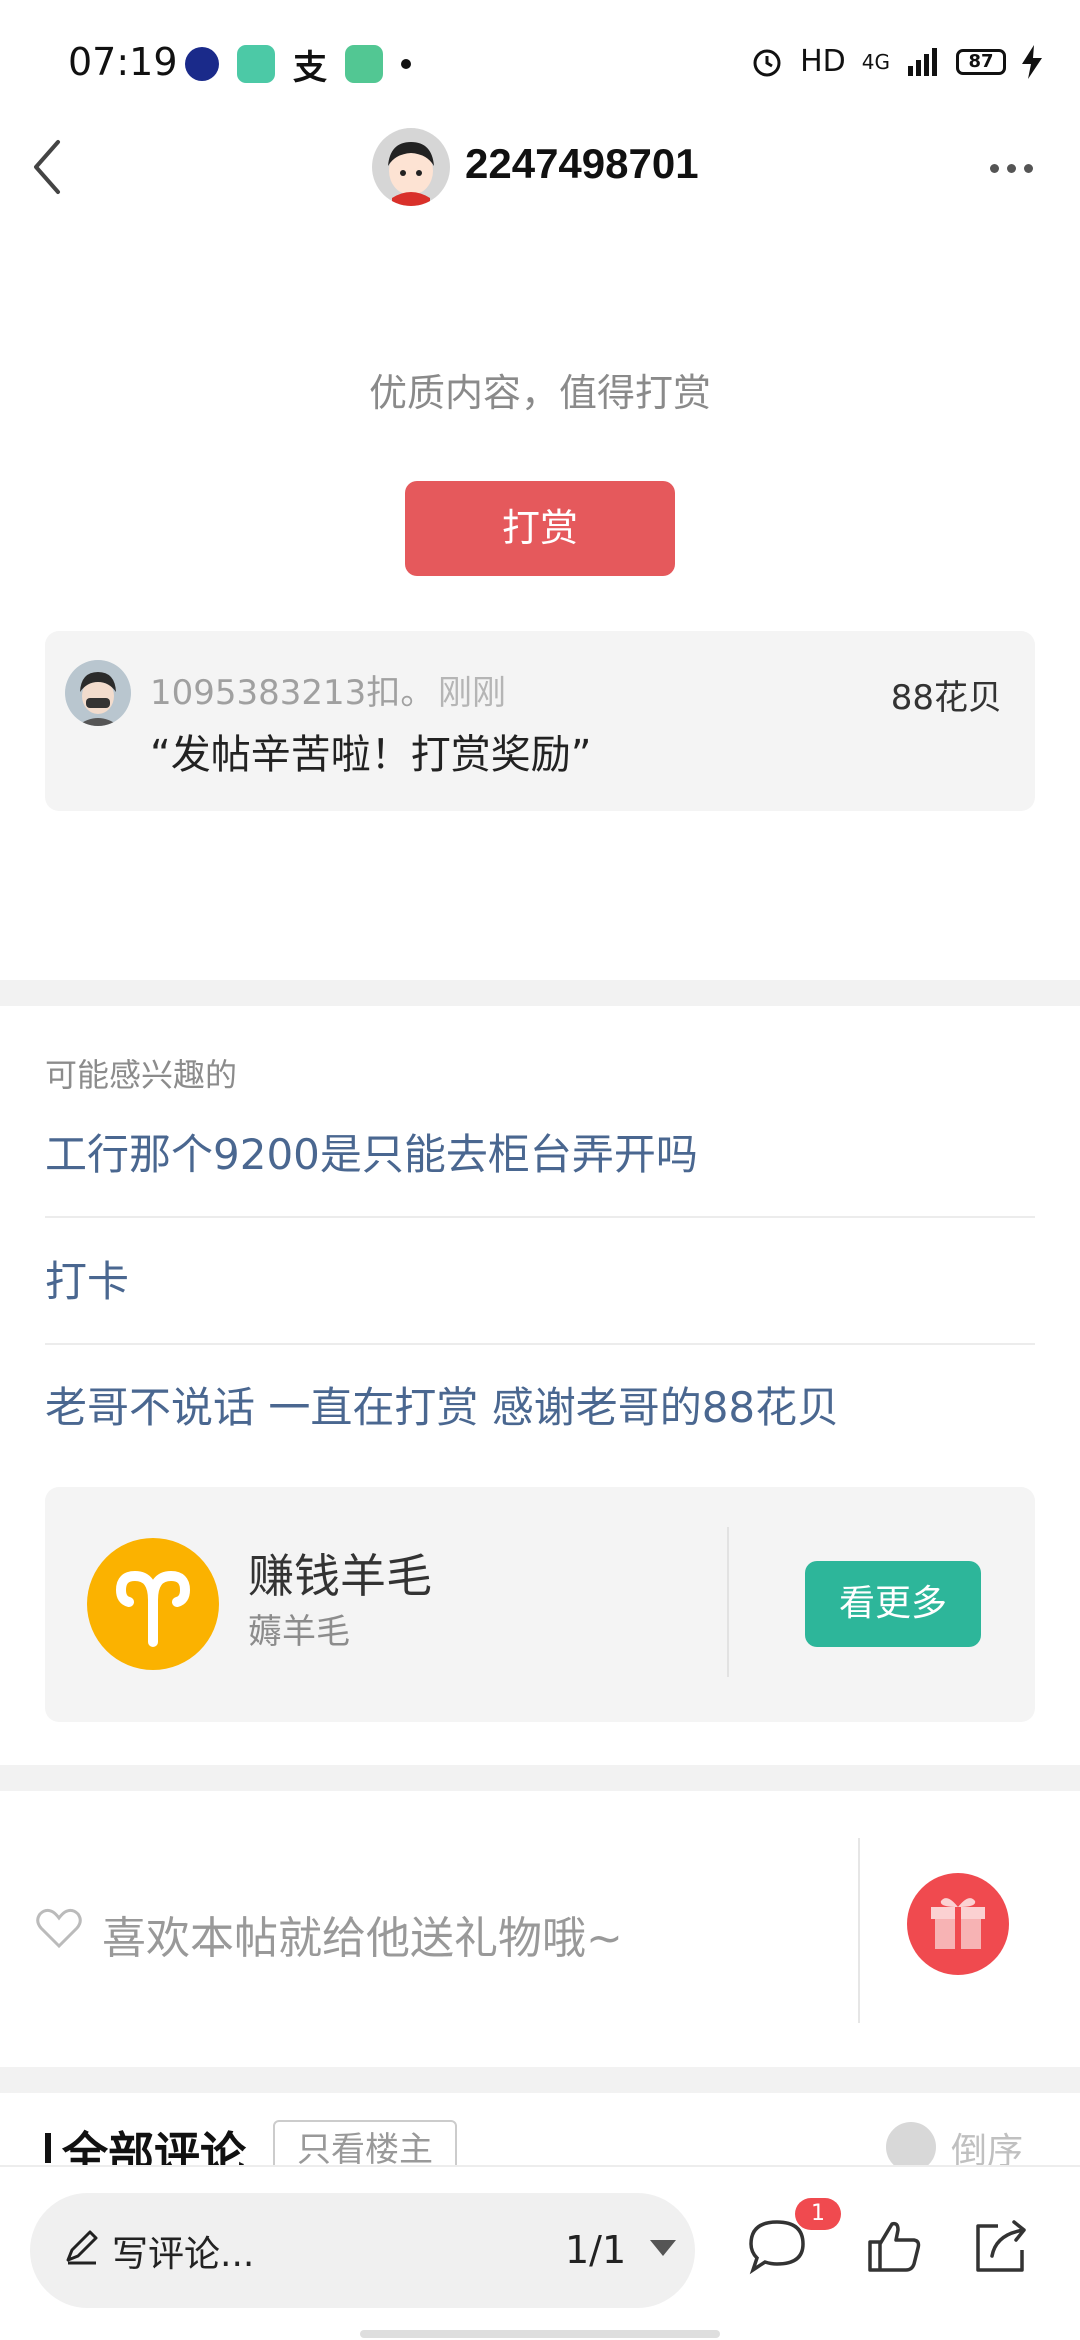 This screenshot has width=1080, height=2340. I want to click on group-subtitle: 薅羊毛, so click(299, 1632).